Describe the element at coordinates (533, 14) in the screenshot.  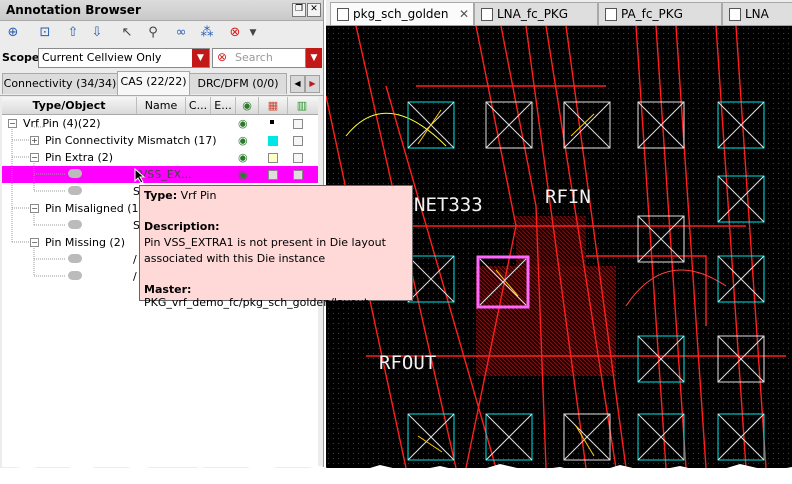
I see `tab-label: LNA_fc_PKG` at that location.